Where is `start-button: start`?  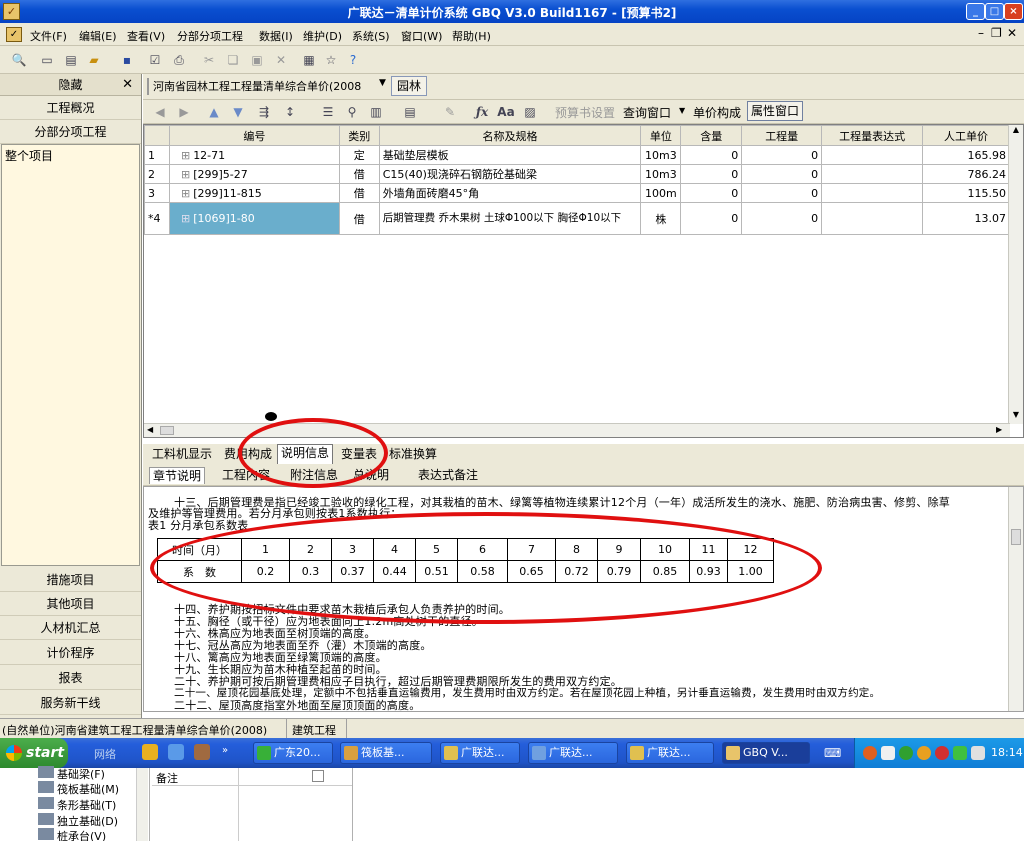
start-button: start is located at coordinates (34, 753).